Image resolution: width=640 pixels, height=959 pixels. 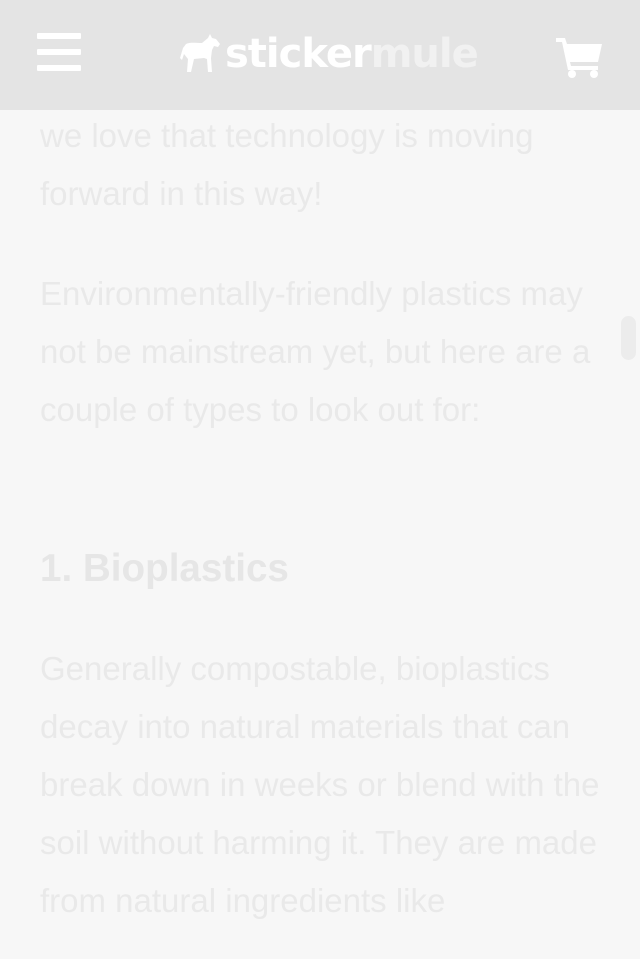 I want to click on cart-button, so click(x=580, y=57).